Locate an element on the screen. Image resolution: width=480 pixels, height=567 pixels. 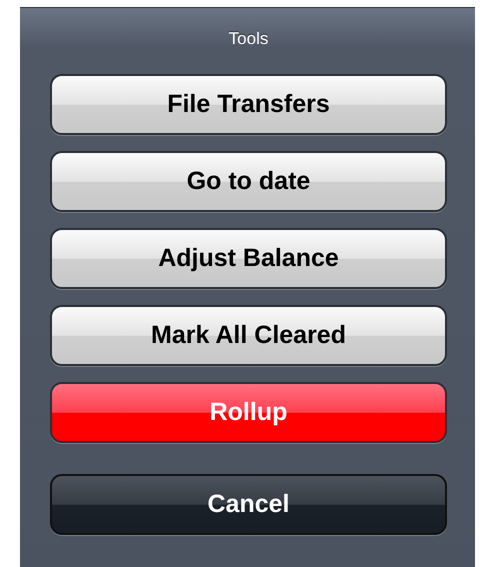
cancel-button: Cancel is located at coordinates (248, 504).